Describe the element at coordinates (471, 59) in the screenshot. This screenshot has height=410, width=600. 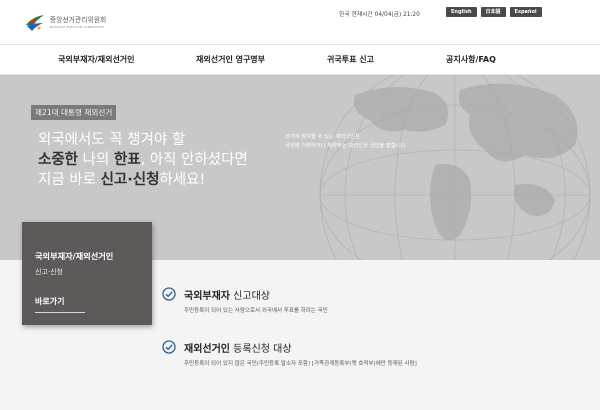
I see `nav-item-notice-faq: 공지사항/FAQ` at that location.